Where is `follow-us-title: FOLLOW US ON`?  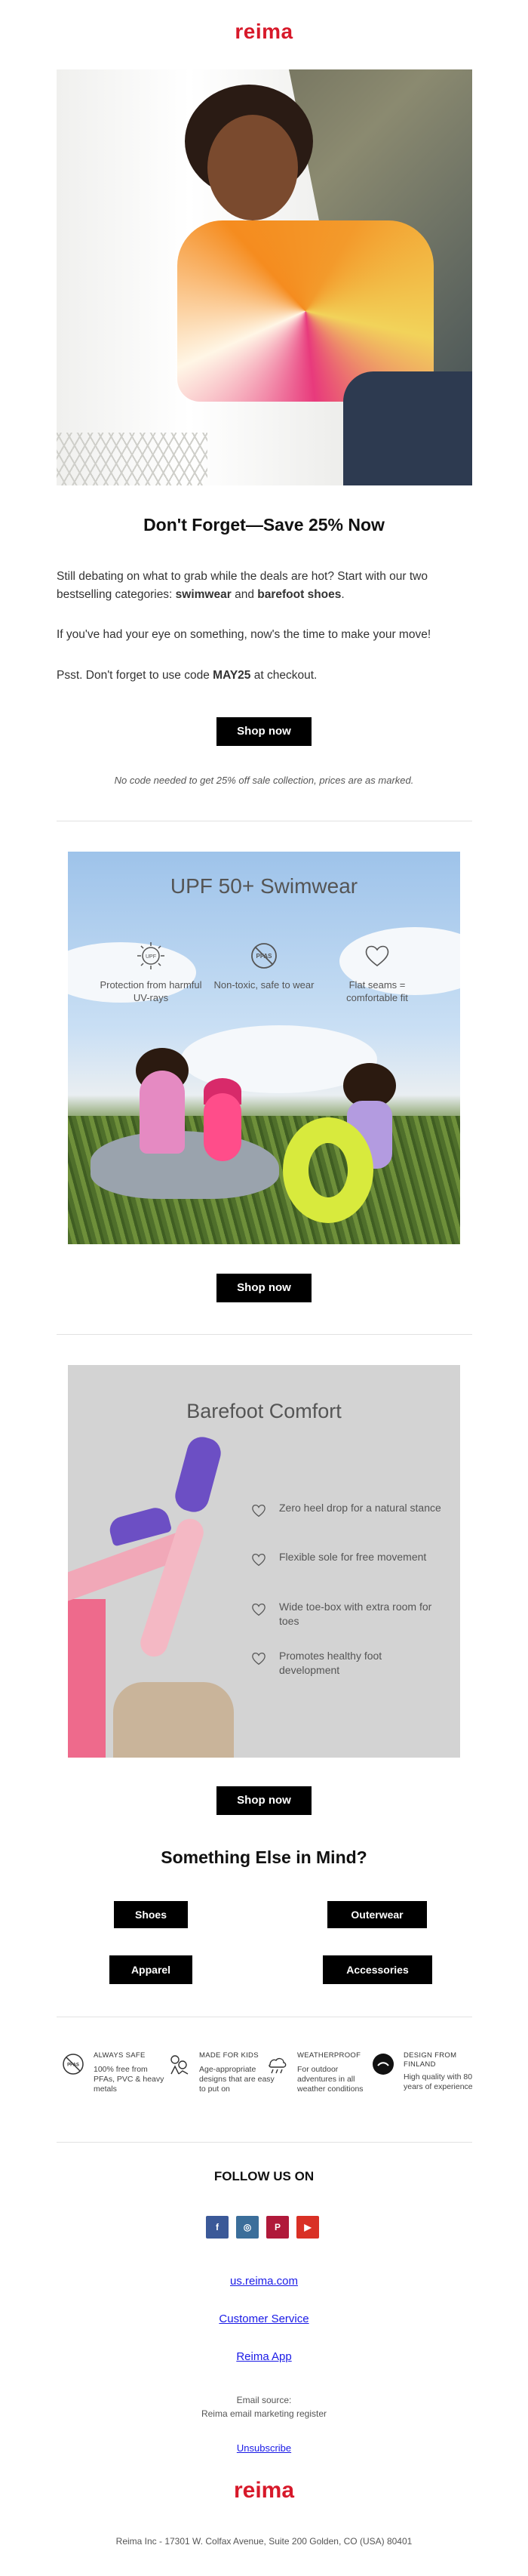
follow-us-title: FOLLOW US ON is located at coordinates (264, 2176).